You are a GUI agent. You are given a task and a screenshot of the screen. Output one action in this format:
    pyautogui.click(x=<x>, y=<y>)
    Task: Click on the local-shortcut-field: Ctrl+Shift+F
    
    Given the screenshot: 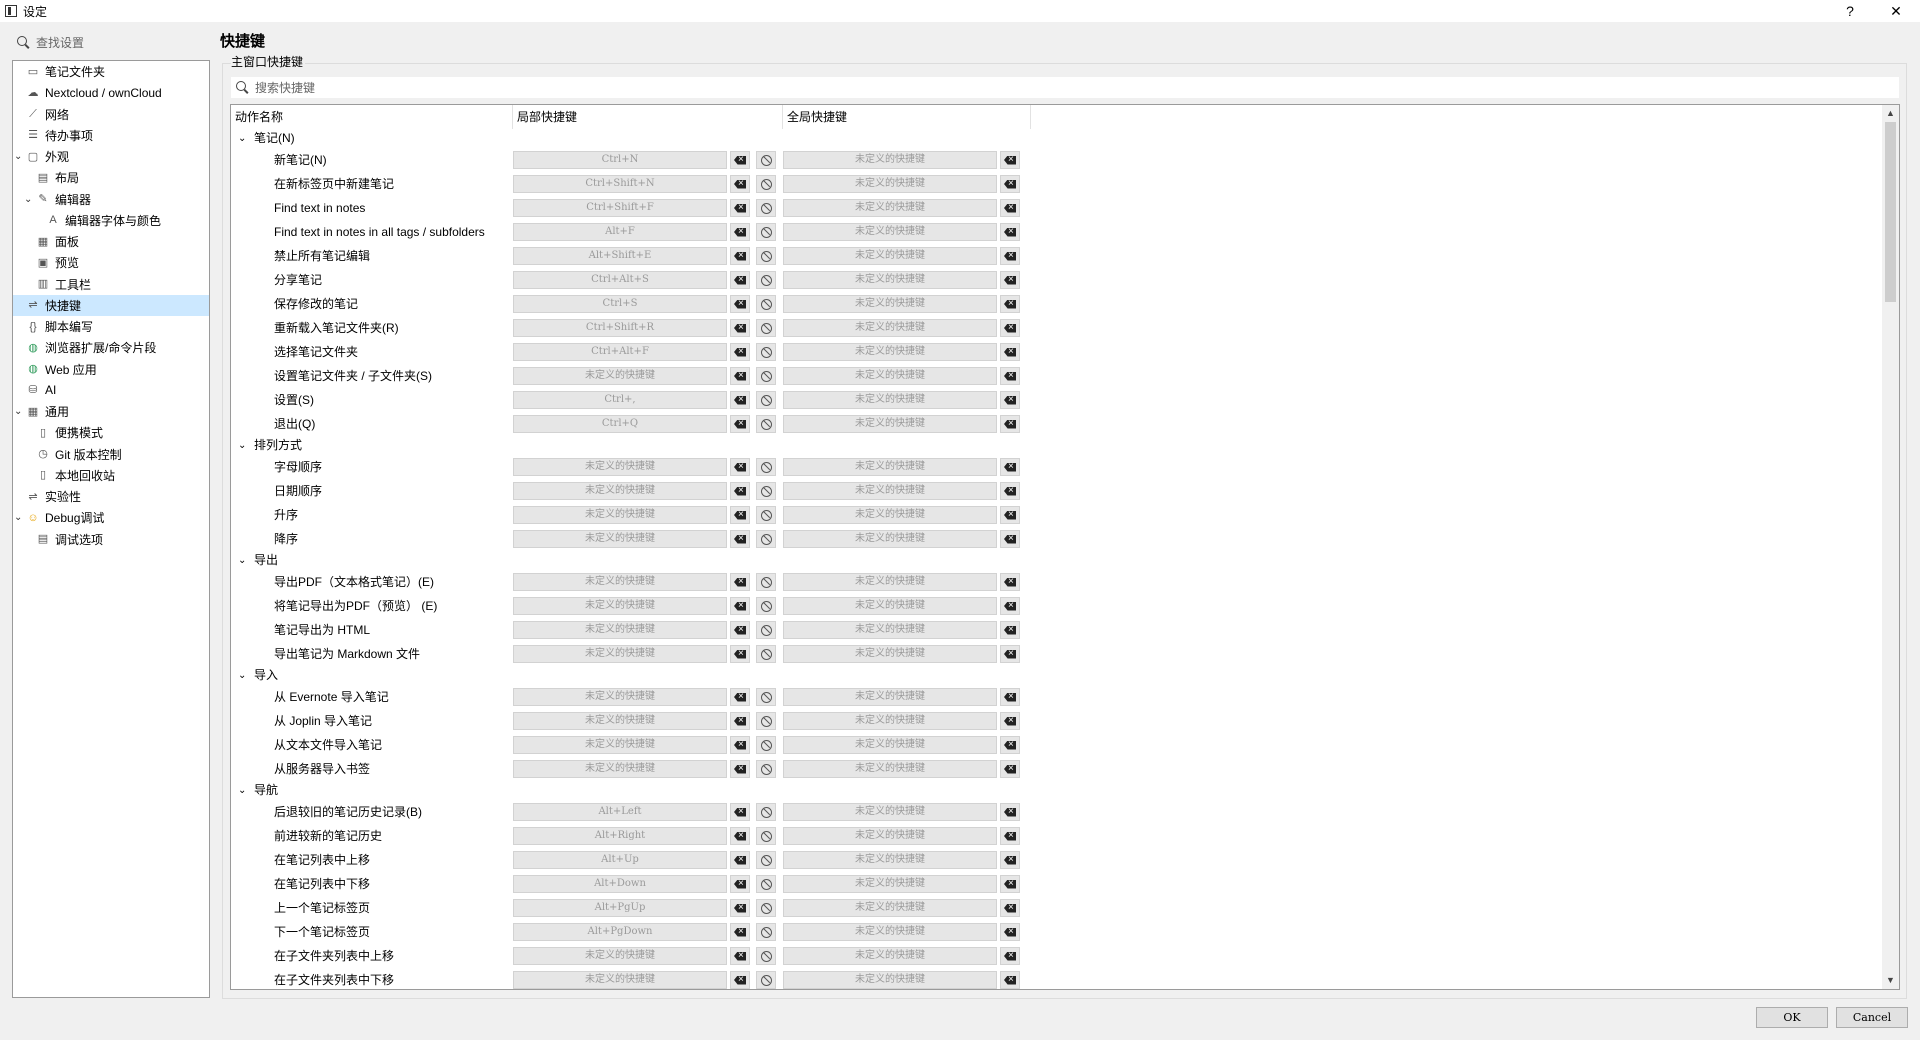 What is the action you would take?
    pyautogui.click(x=620, y=208)
    